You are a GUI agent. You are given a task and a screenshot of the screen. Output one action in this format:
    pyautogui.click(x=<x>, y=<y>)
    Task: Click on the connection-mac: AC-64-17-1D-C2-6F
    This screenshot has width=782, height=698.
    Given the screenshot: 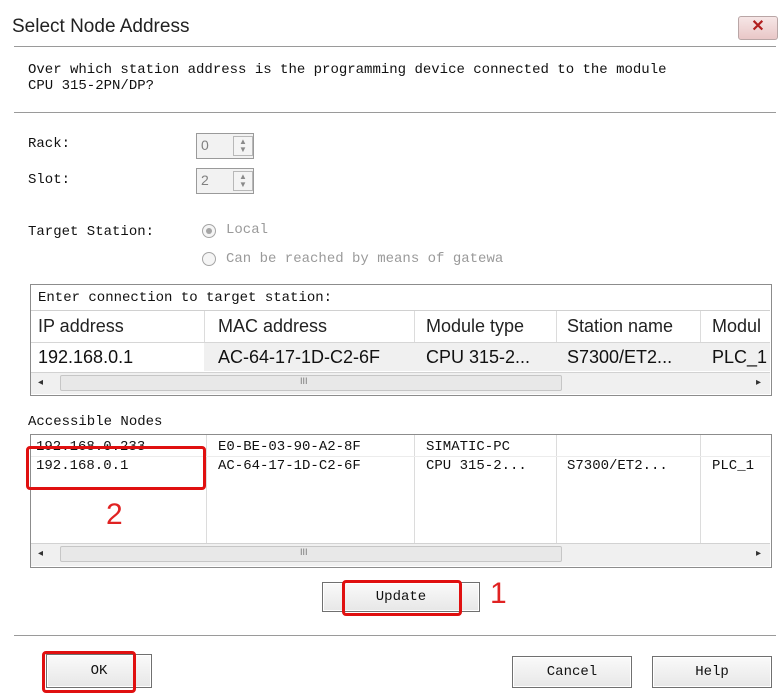 What is the action you would take?
    pyautogui.click(x=299, y=357)
    